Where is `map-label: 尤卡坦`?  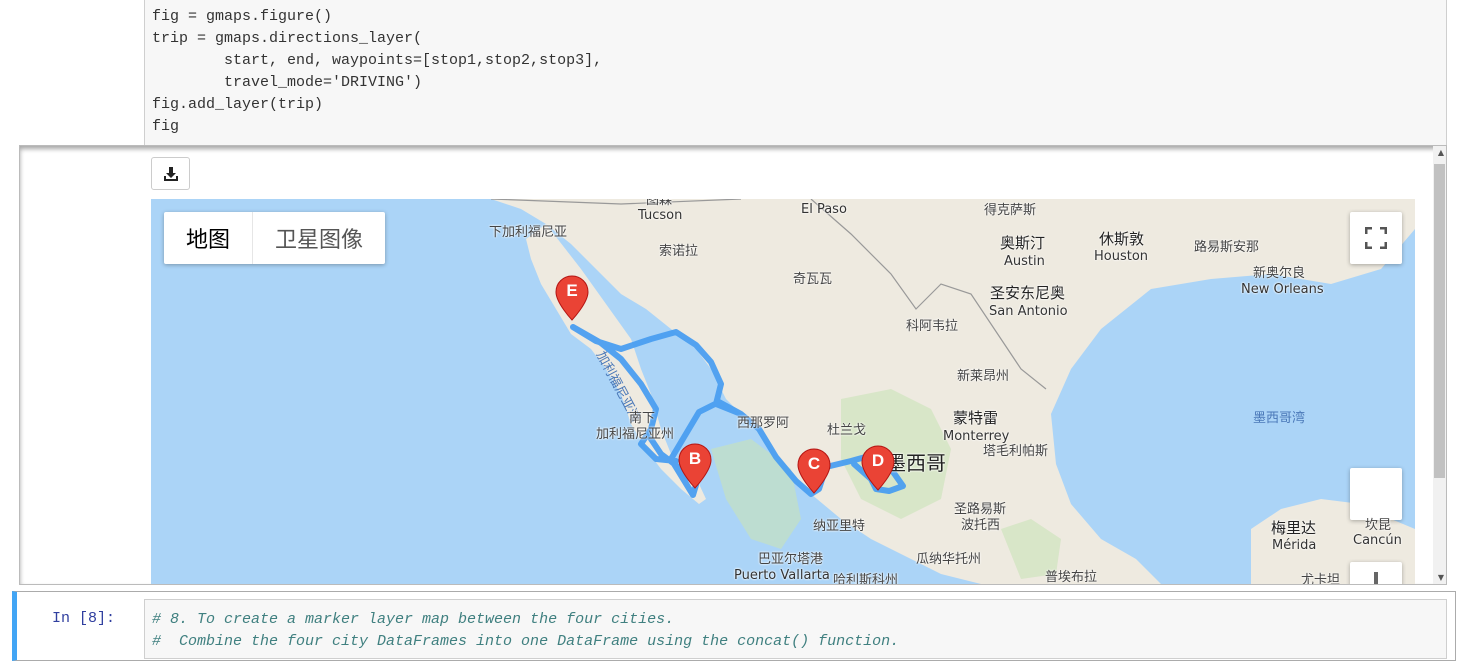 map-label: 尤卡坦 is located at coordinates (1321, 578).